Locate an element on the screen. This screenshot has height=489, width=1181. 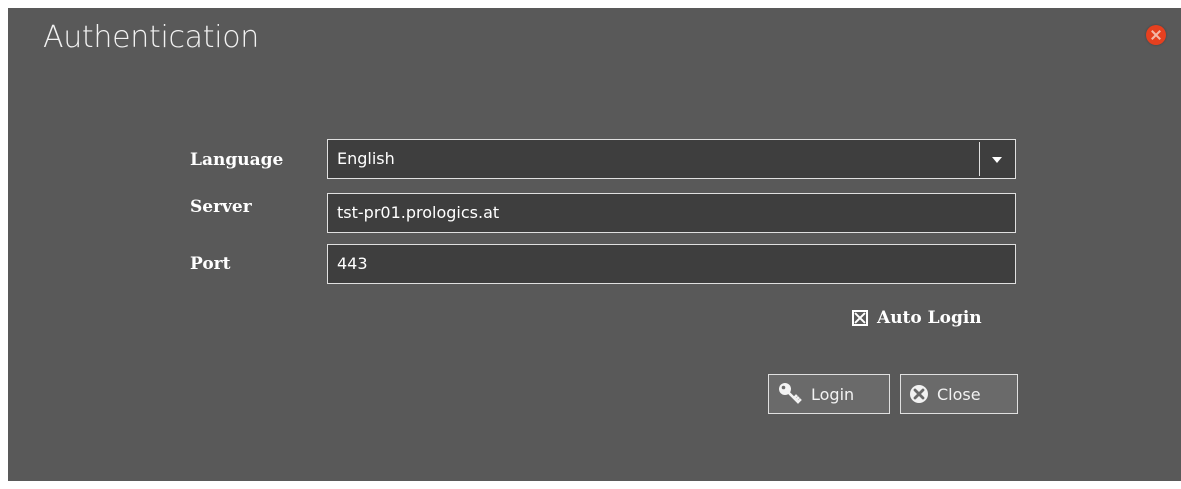
key-icon is located at coordinates (790, 394).